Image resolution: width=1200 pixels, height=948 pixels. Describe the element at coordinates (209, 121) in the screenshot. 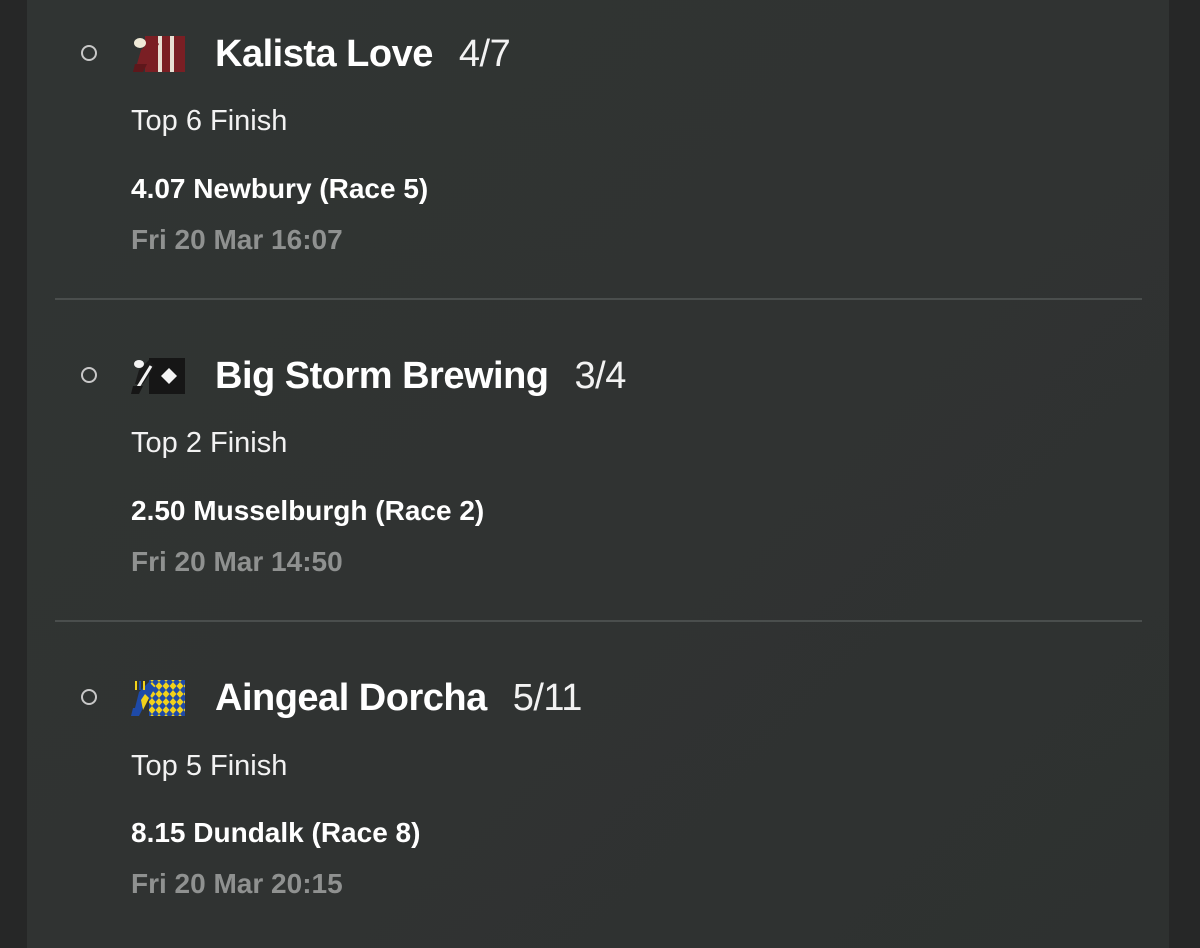

I see `market-label: Top 6 Finish` at that location.